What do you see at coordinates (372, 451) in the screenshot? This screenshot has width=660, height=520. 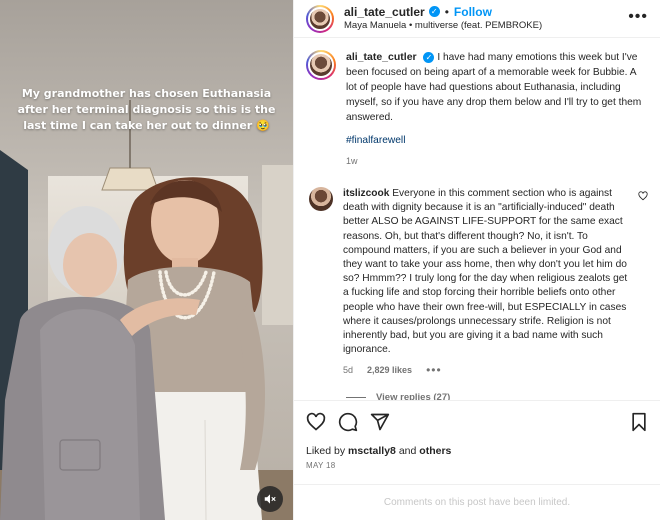 I see `liked-by-user-link: msctally8` at bounding box center [372, 451].